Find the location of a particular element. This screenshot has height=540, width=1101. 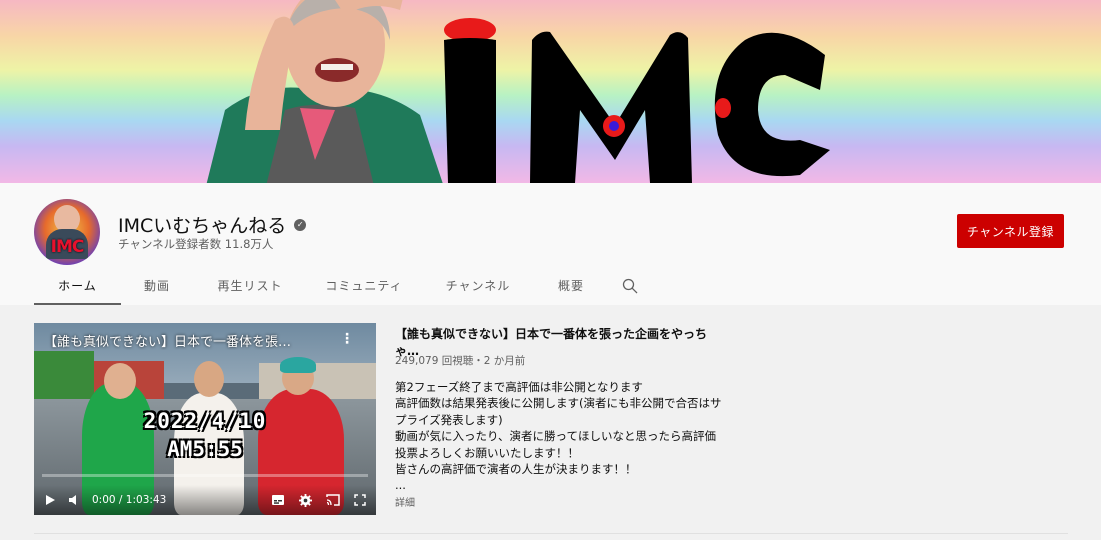

volume-icon is located at coordinates (74, 500).